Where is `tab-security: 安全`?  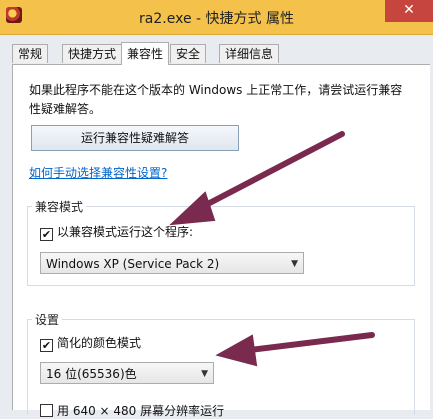 tab-security: 安全 is located at coordinates (188, 53).